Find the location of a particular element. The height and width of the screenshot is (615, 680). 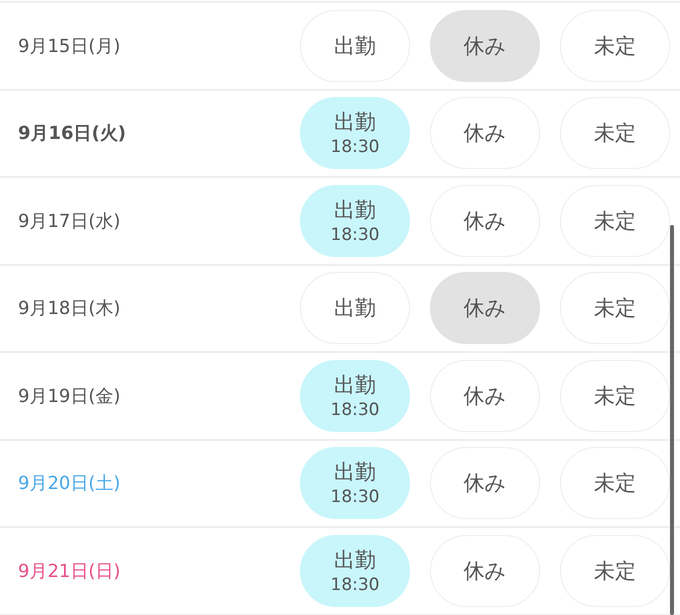

date-label: 9月18日(木) is located at coordinates (70, 308).